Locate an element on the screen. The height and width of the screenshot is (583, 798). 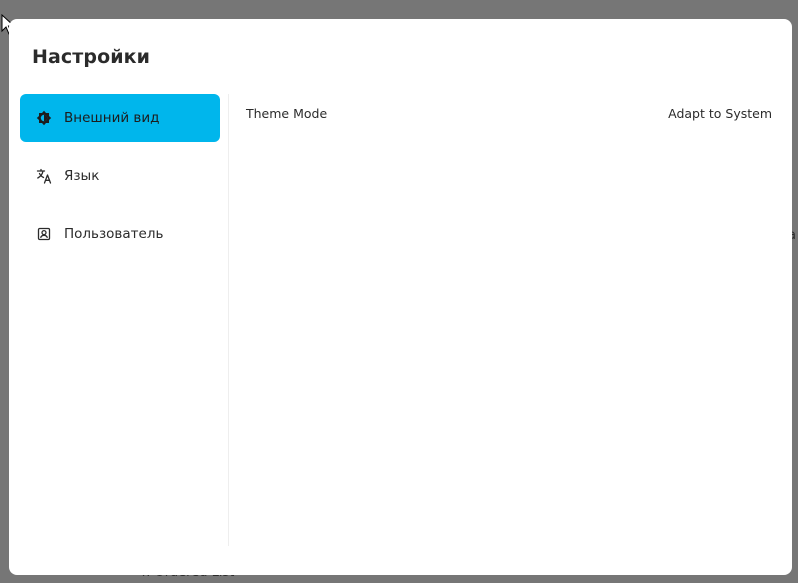
theme-mode-select: Adapt to System is located at coordinates (720, 113).